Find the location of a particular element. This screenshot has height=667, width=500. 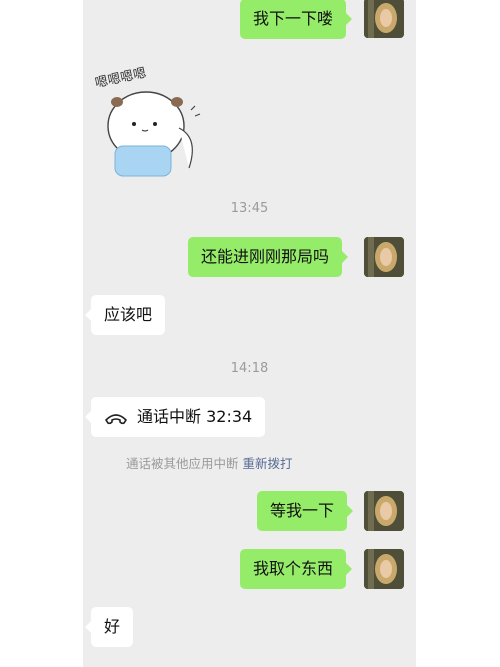

outgoing-message: 我下一下喽 is located at coordinates (296, 19).